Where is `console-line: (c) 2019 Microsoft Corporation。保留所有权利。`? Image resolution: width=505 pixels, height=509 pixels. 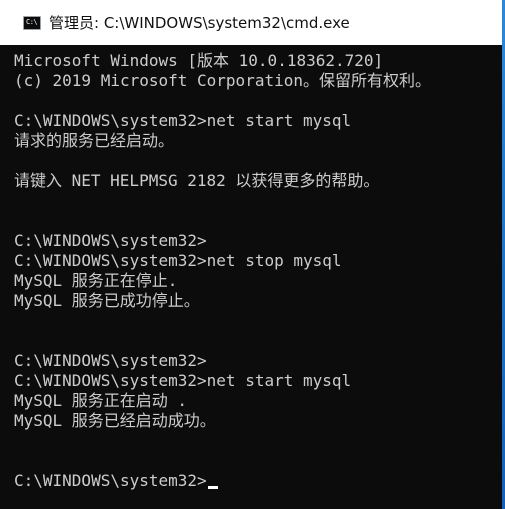
console-line: (c) 2019 Microsoft Corporation。保留所有权利。 is located at coordinates (222, 80).